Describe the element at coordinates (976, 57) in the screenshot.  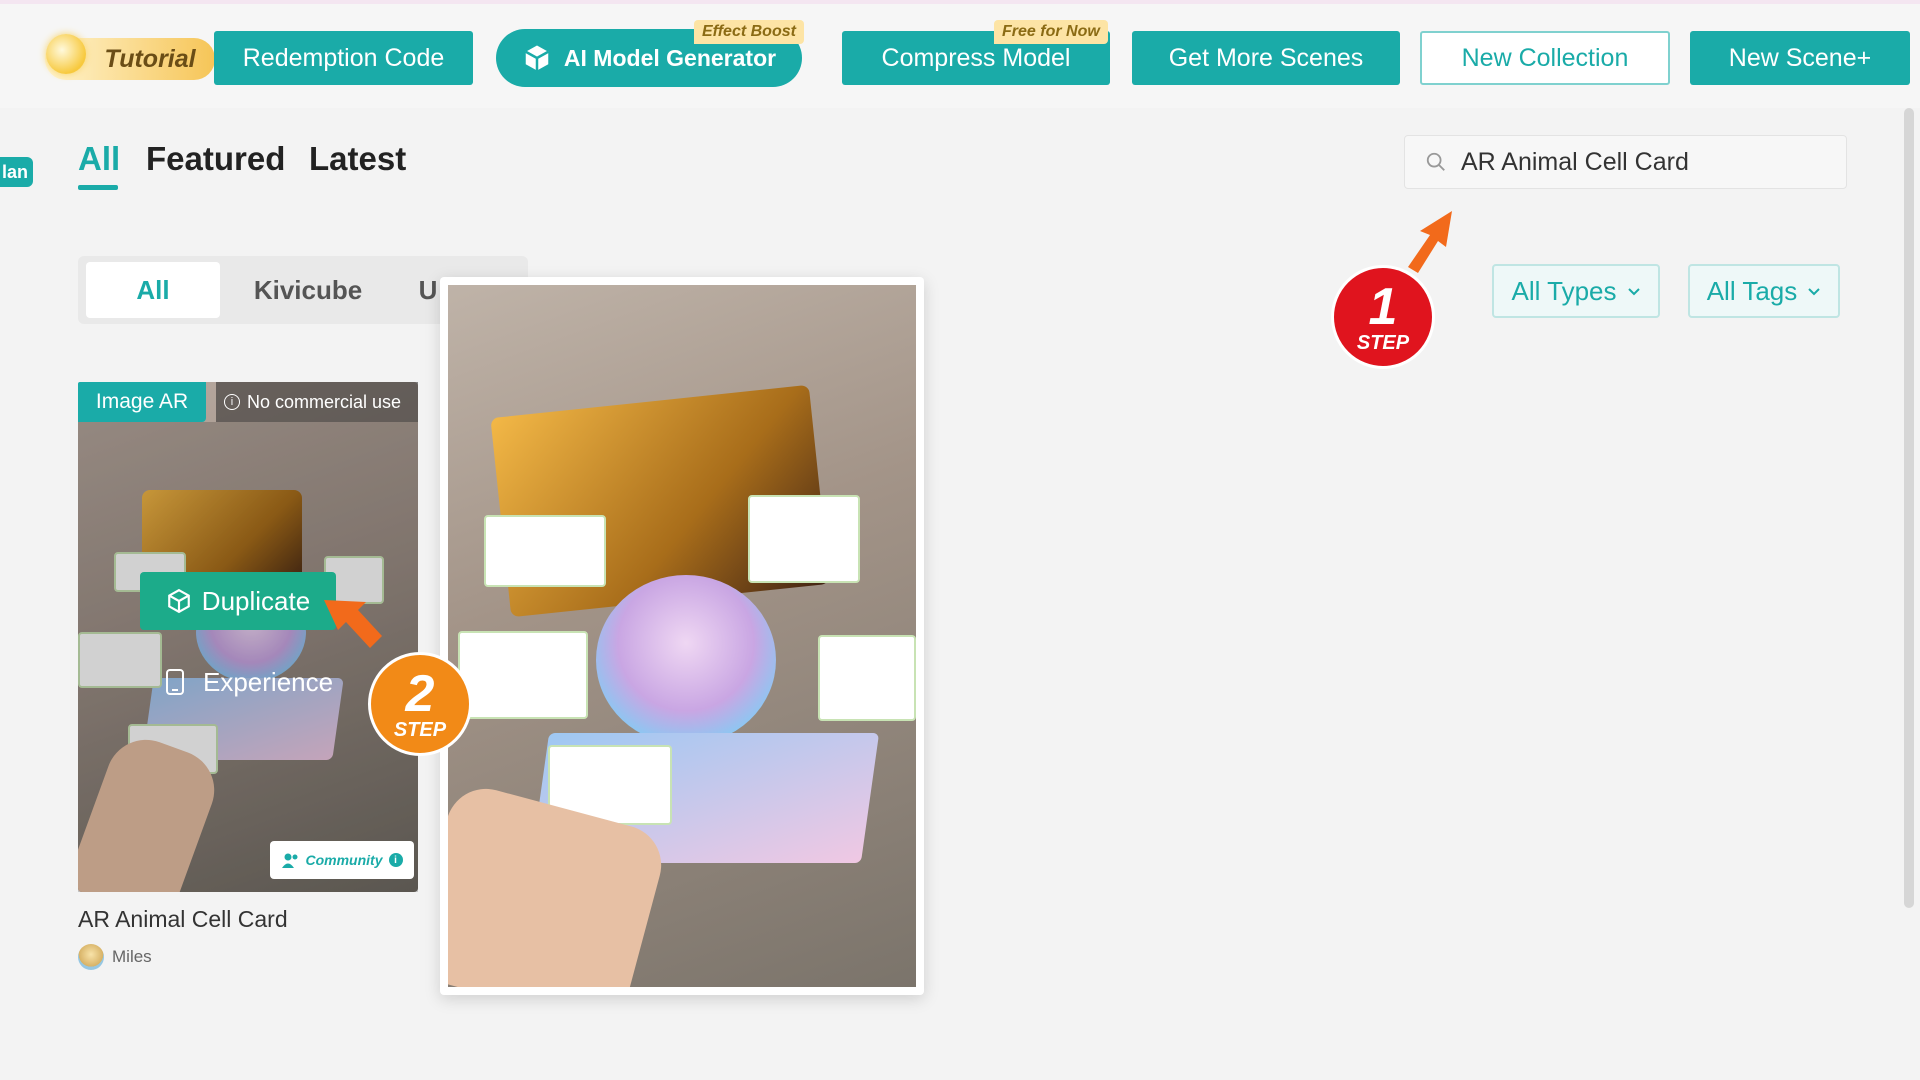
I see `compress-model-label: Compress Model` at that location.